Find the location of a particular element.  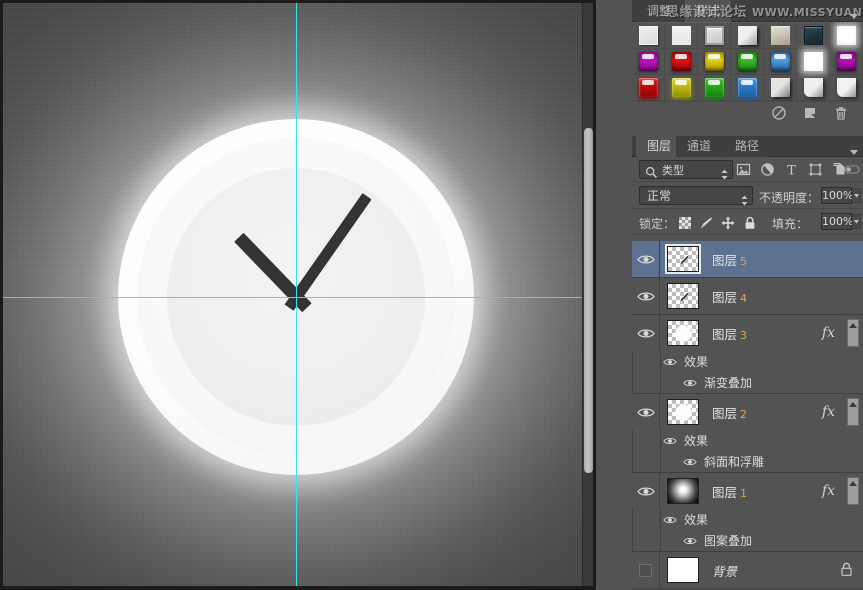

no-style-icon is located at coordinates (779, 113).